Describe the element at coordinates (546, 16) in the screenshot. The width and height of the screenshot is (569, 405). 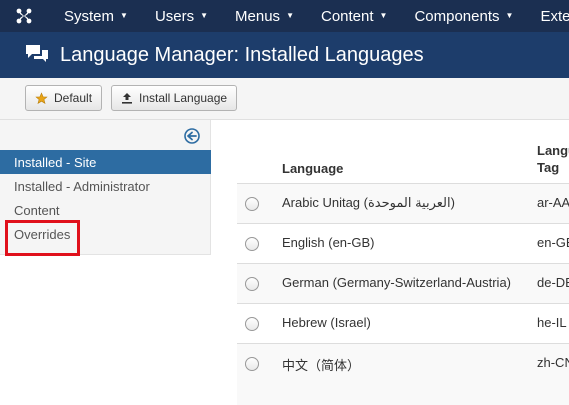
I see `nav-extensions: Extensions` at that location.